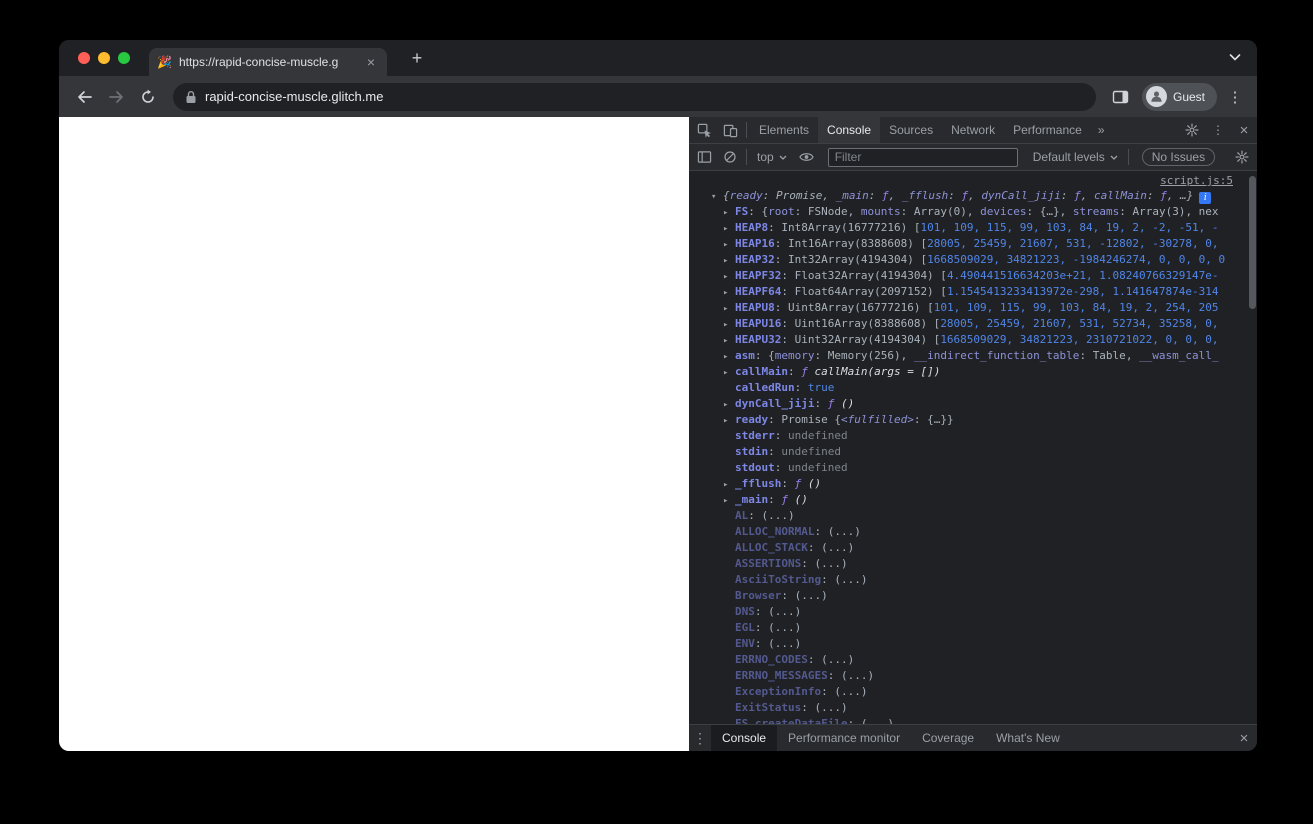  What do you see at coordinates (1021, 195) in the screenshot?
I see `preview-property-name: dynCall_jiji` at bounding box center [1021, 195].